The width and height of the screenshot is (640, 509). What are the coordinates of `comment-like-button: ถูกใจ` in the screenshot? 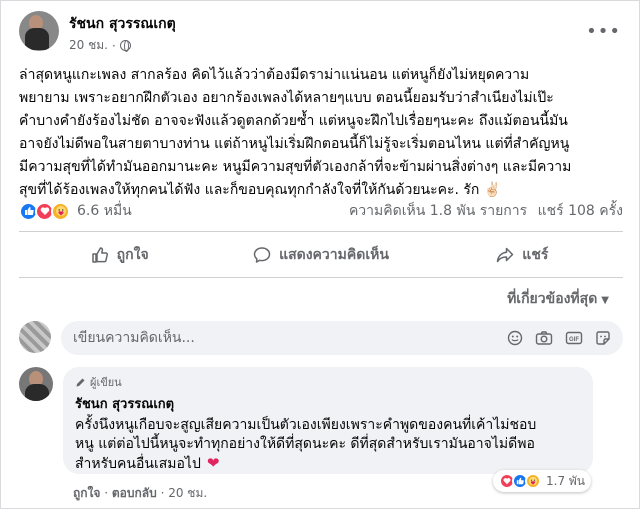 It's located at (86, 493).